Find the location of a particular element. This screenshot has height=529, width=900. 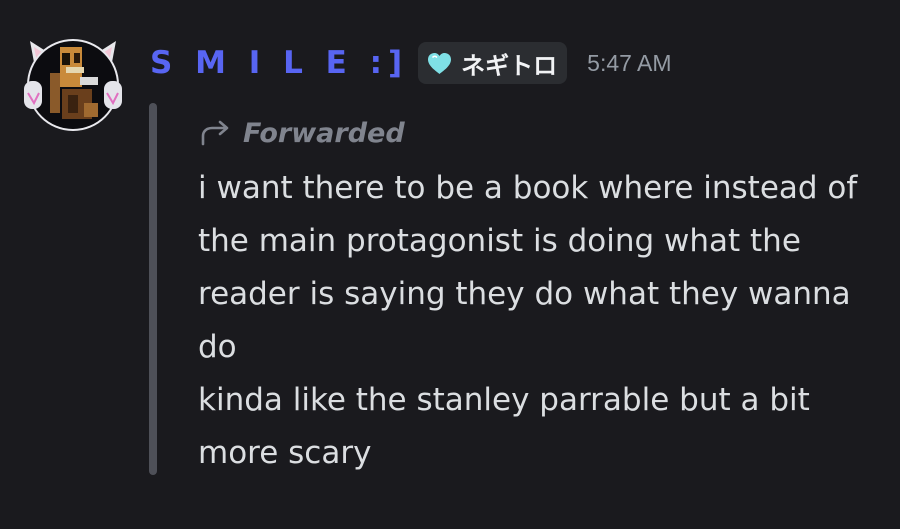

message-line: the main protagonist is doing what the is located at coordinates (499, 241).